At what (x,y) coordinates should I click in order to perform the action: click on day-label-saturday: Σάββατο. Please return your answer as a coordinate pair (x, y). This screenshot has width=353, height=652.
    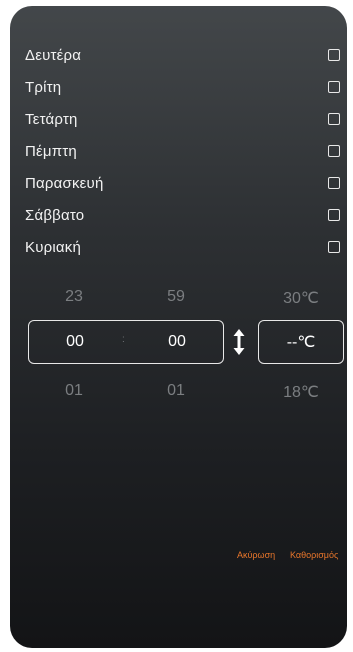
    Looking at the image, I should click on (55, 215).